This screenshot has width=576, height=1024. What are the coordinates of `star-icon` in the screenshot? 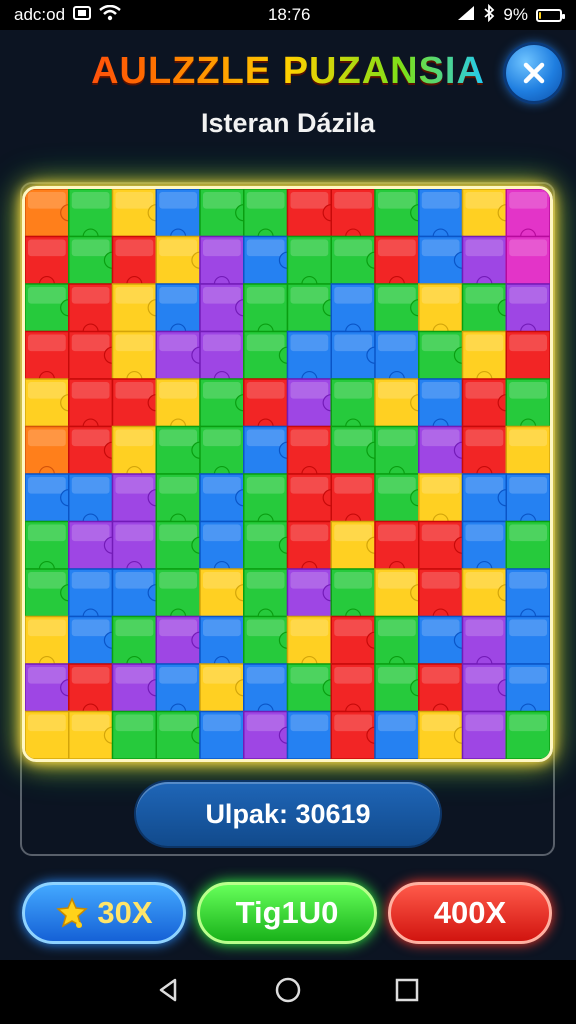 It's located at (72, 912).